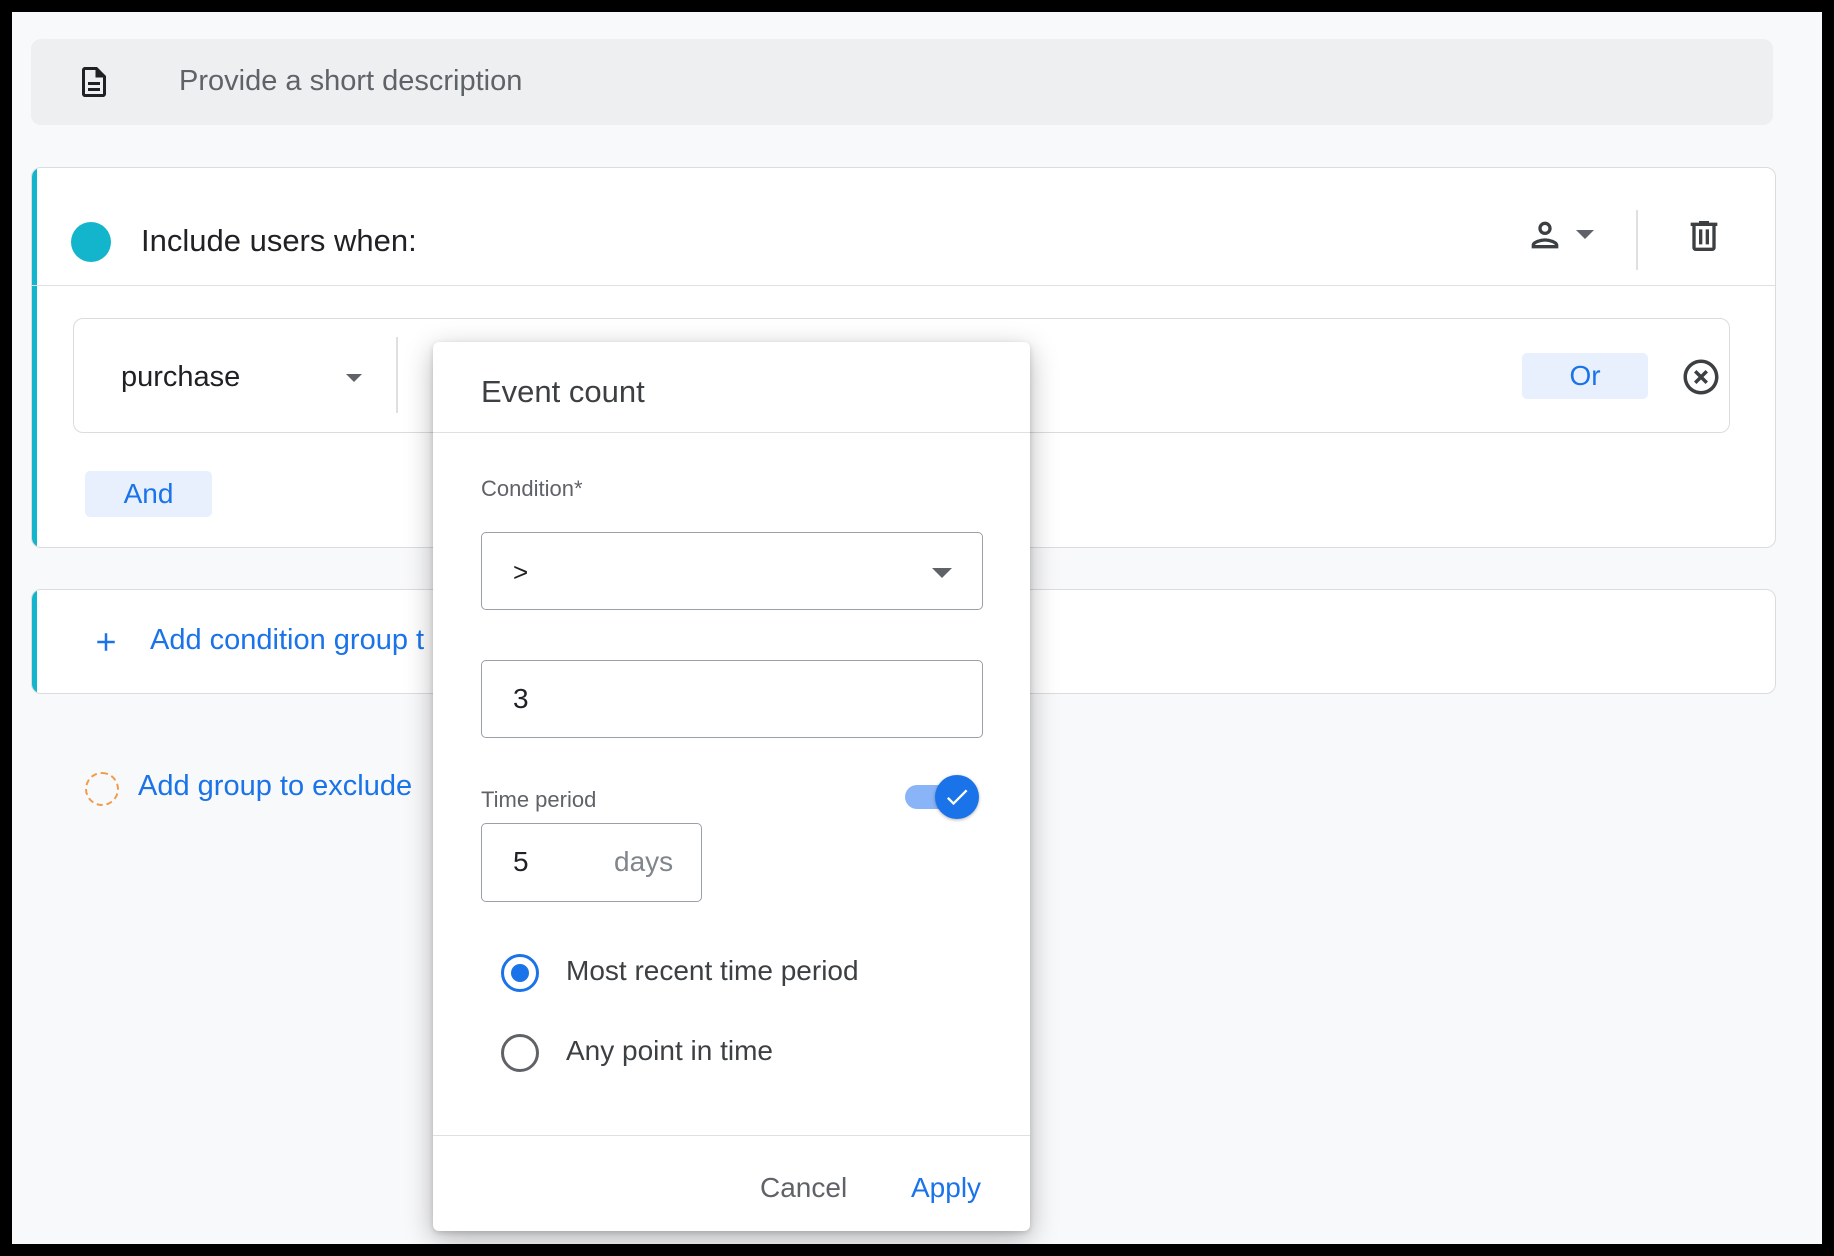 The width and height of the screenshot is (1834, 1256). Describe the element at coordinates (591, 862) in the screenshot. I see `days-input: 5 days` at that location.